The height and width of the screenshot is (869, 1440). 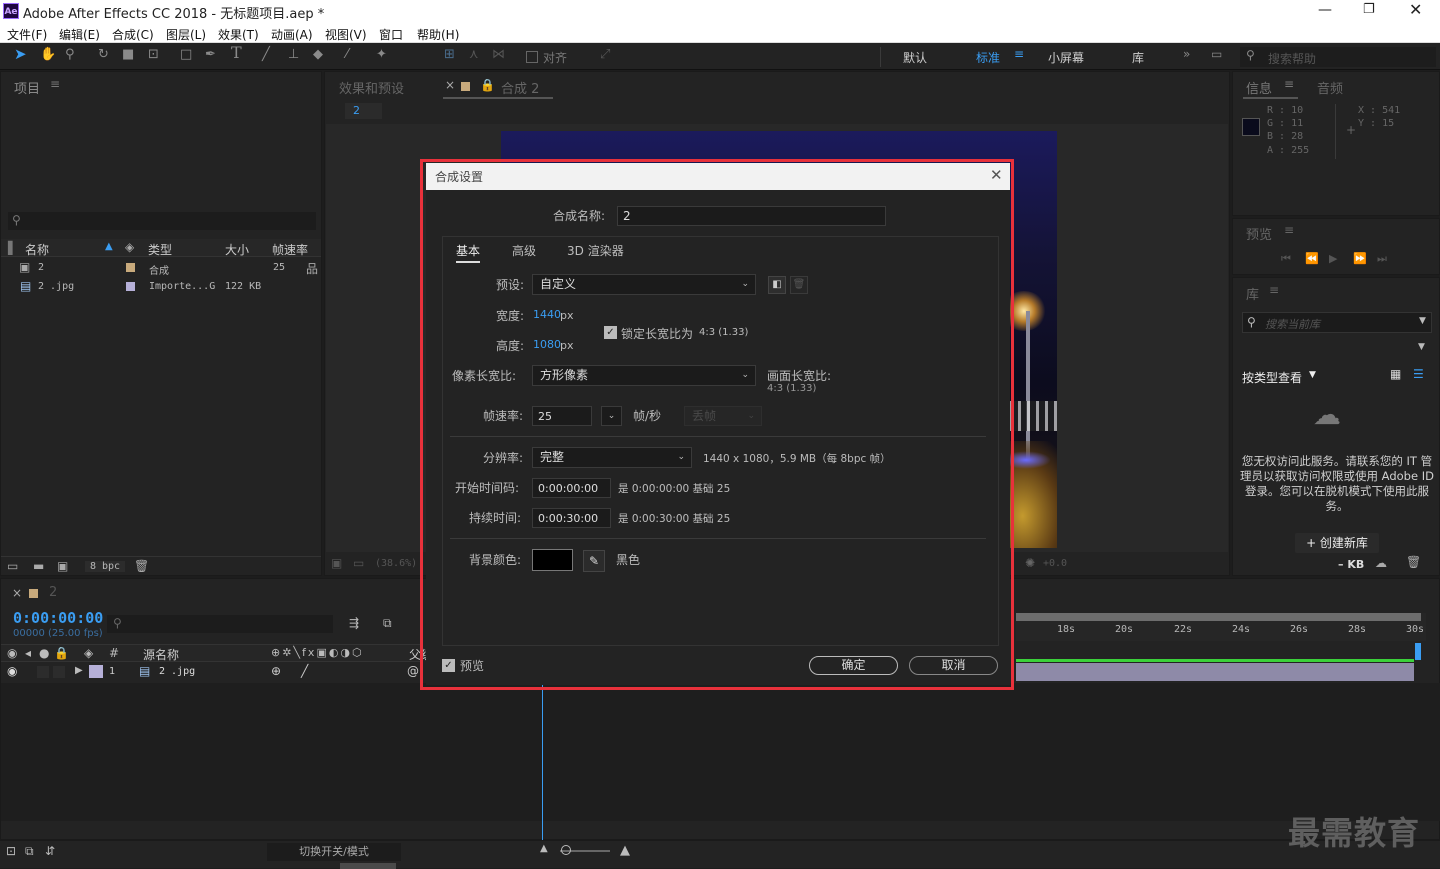 What do you see at coordinates (28, 653) in the screenshot?
I see `audio-icon: ◂` at bounding box center [28, 653].